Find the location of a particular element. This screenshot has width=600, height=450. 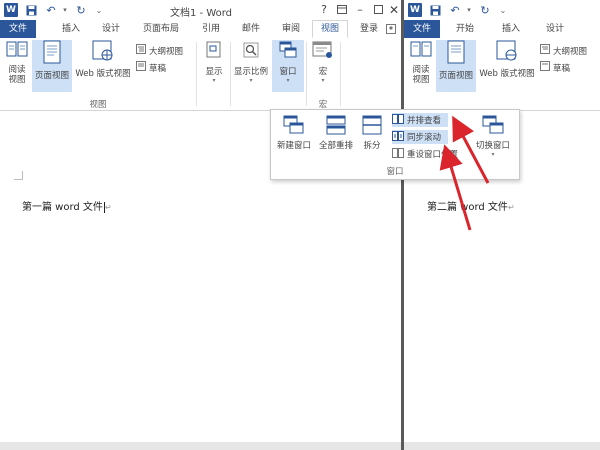

macros-icon is located at coordinates (323, 51).